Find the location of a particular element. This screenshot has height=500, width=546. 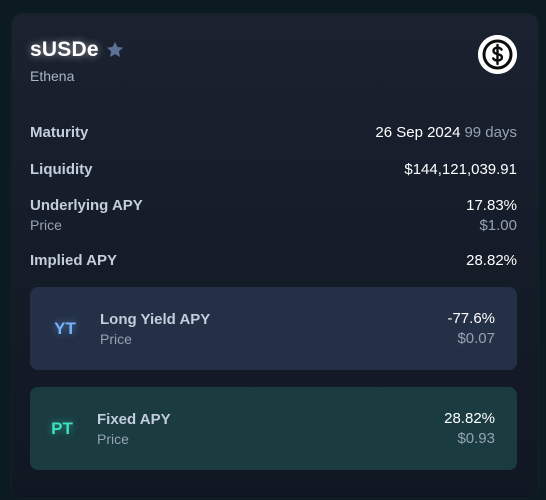

token-name: sUSDe is located at coordinates (64, 49).